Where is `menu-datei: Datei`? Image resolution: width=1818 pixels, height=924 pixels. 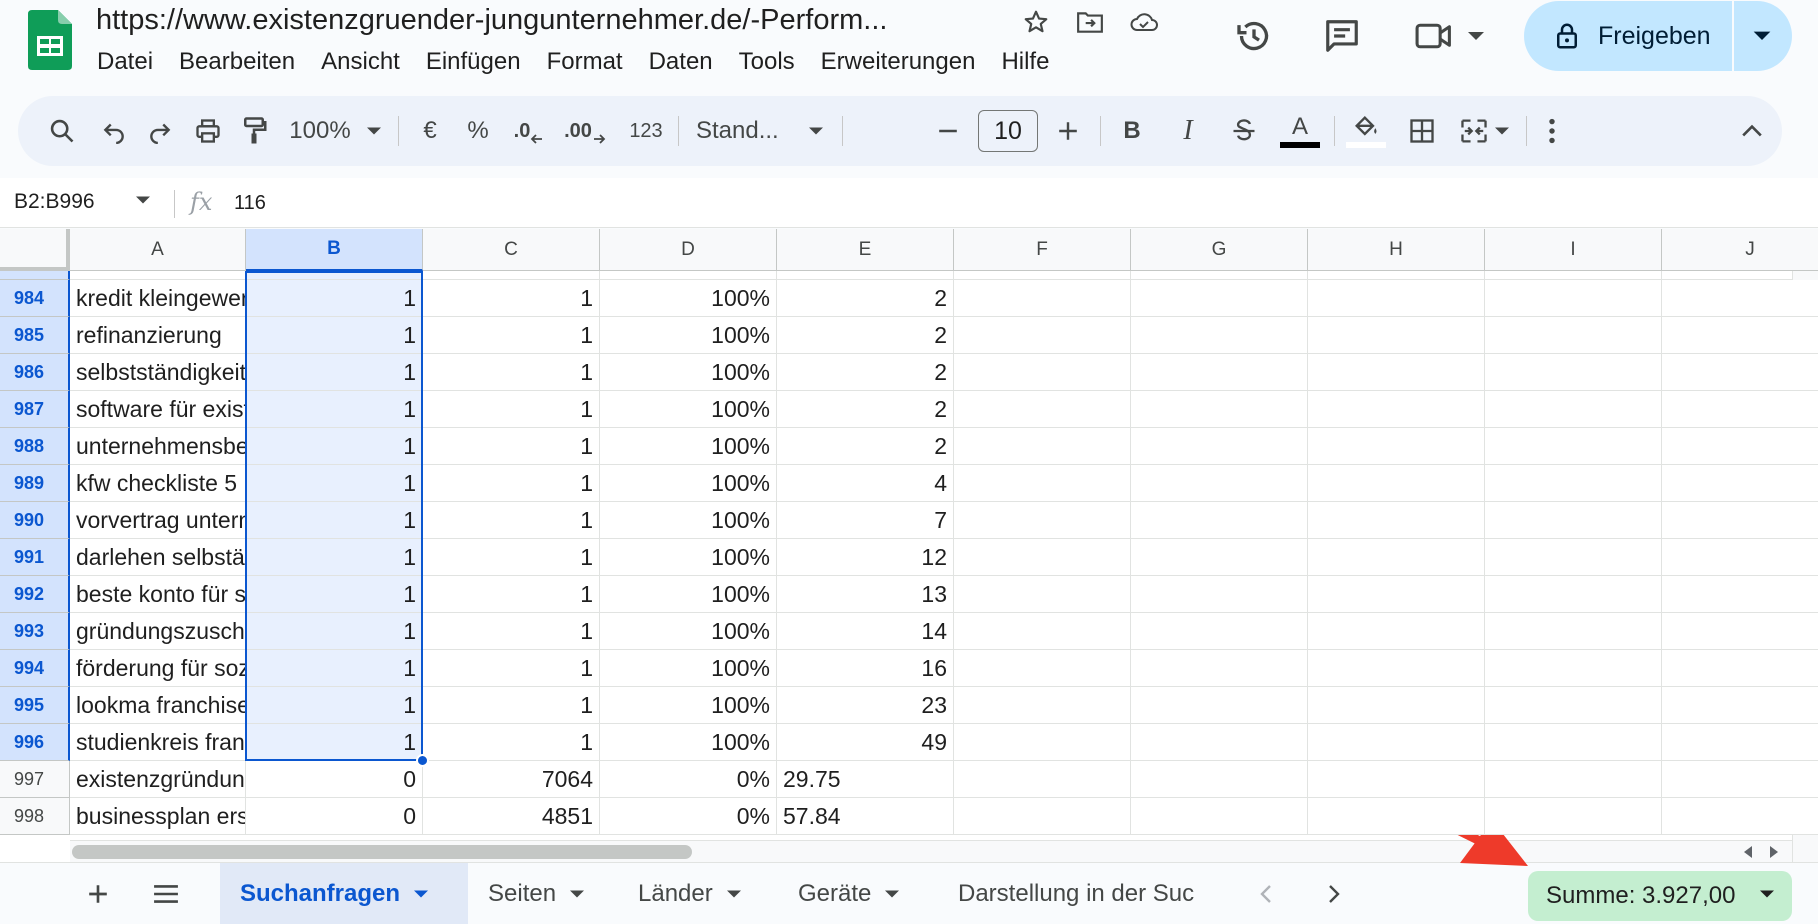 menu-datei: Datei is located at coordinates (125, 62).